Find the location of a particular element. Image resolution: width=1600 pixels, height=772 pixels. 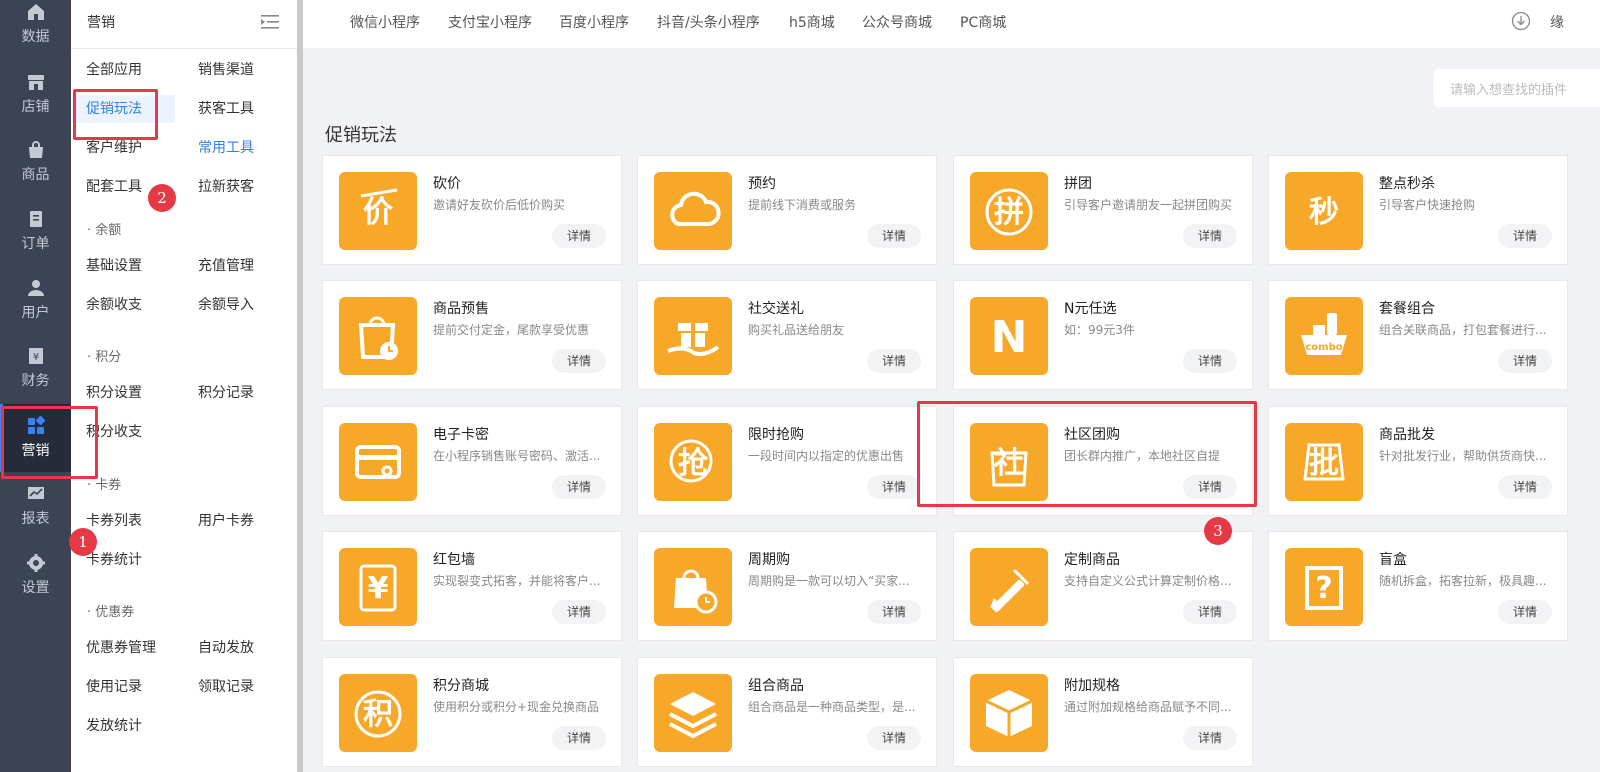

submenu-item-support-tools: 配套工具 is located at coordinates (114, 187).